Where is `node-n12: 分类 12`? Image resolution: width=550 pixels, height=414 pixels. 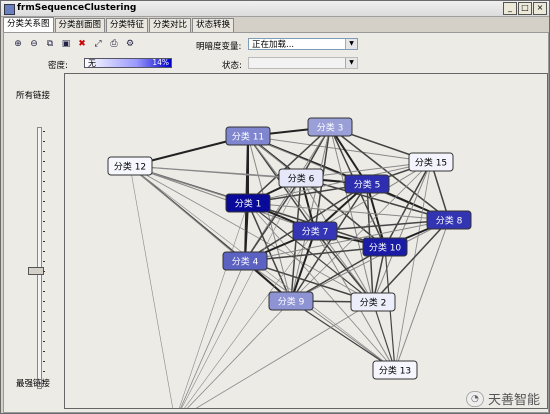
node-n12: 分类 12 is located at coordinates (130, 166).